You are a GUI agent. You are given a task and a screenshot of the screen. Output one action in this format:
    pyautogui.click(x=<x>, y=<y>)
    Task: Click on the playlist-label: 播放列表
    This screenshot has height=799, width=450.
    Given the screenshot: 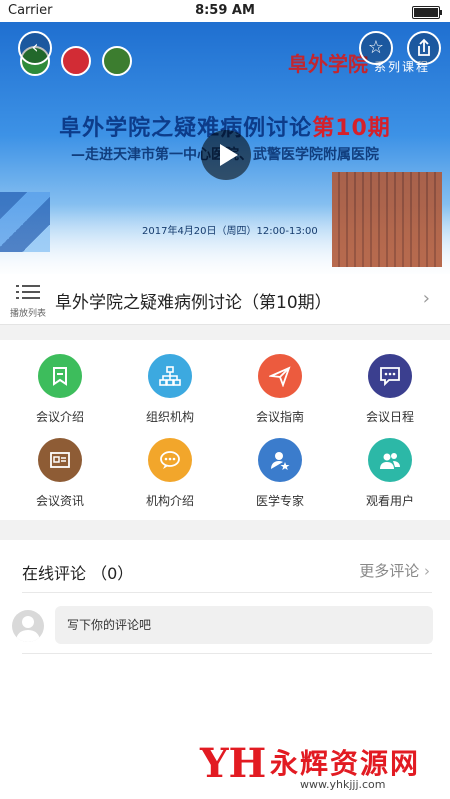 What is the action you would take?
    pyautogui.click(x=27, y=314)
    